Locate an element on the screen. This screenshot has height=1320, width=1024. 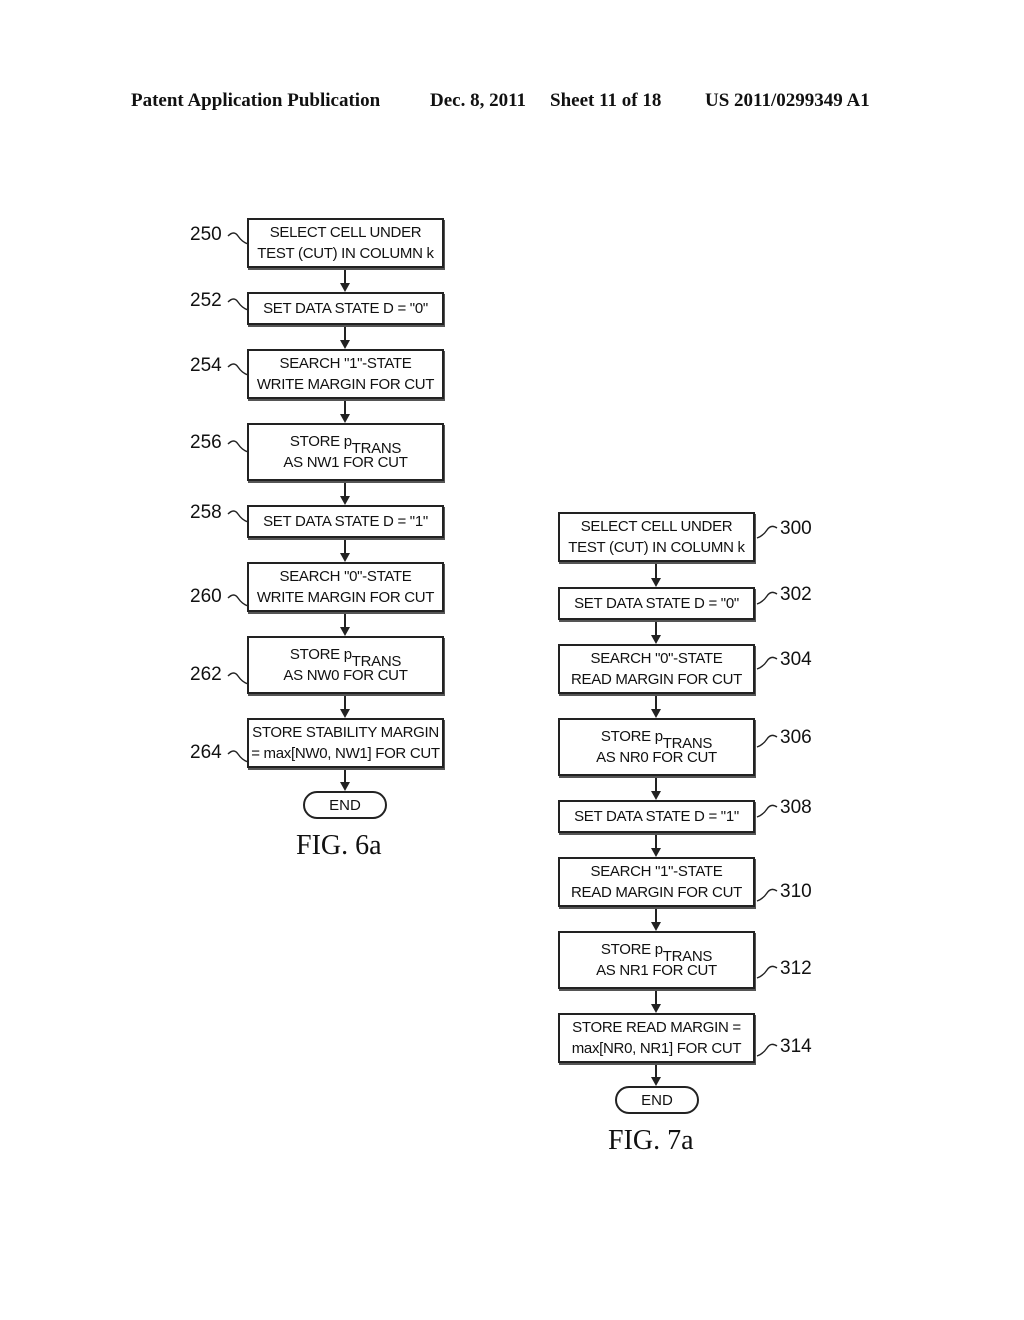
fig6a-step-box: SET DATA STATE D = "1" is located at coordinates (345, 521).